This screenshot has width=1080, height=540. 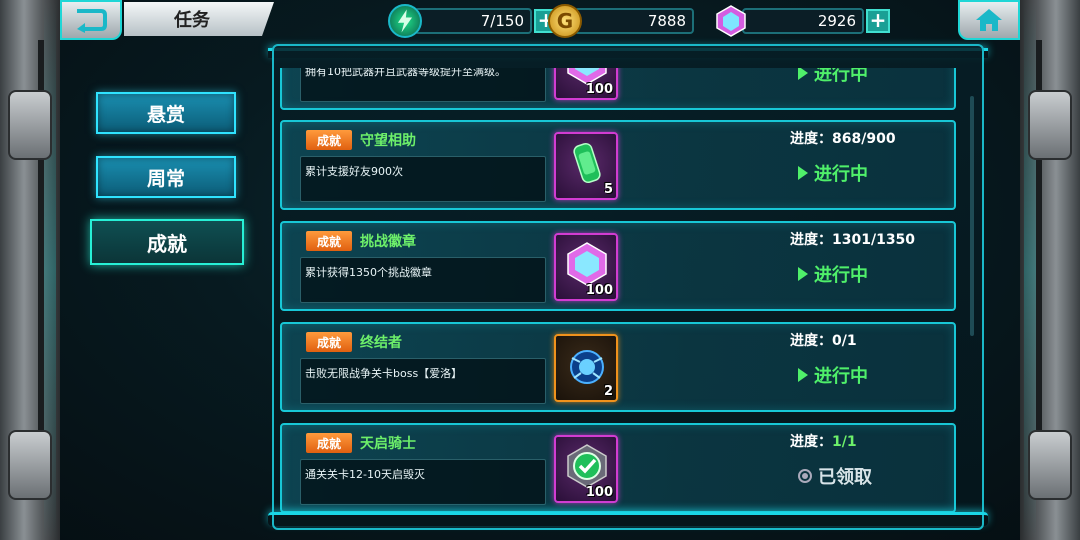 I want to click on green-capsule-icon, so click(x=587, y=163).